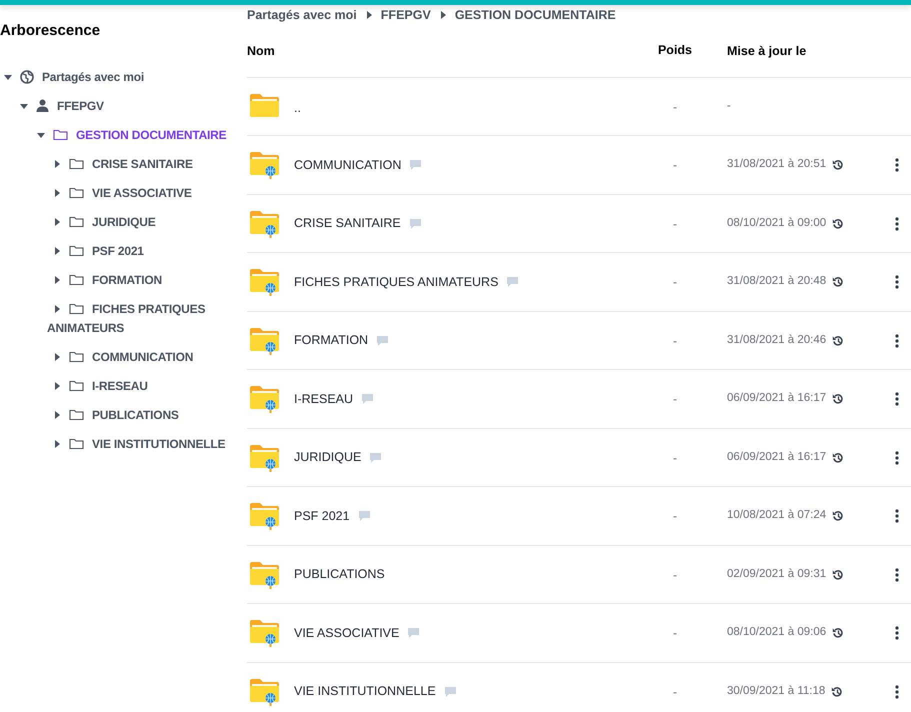 Image resolution: width=911 pixels, height=712 pixels. What do you see at coordinates (322, 516) in the screenshot?
I see `folder-name: PSF 2021` at bounding box center [322, 516].